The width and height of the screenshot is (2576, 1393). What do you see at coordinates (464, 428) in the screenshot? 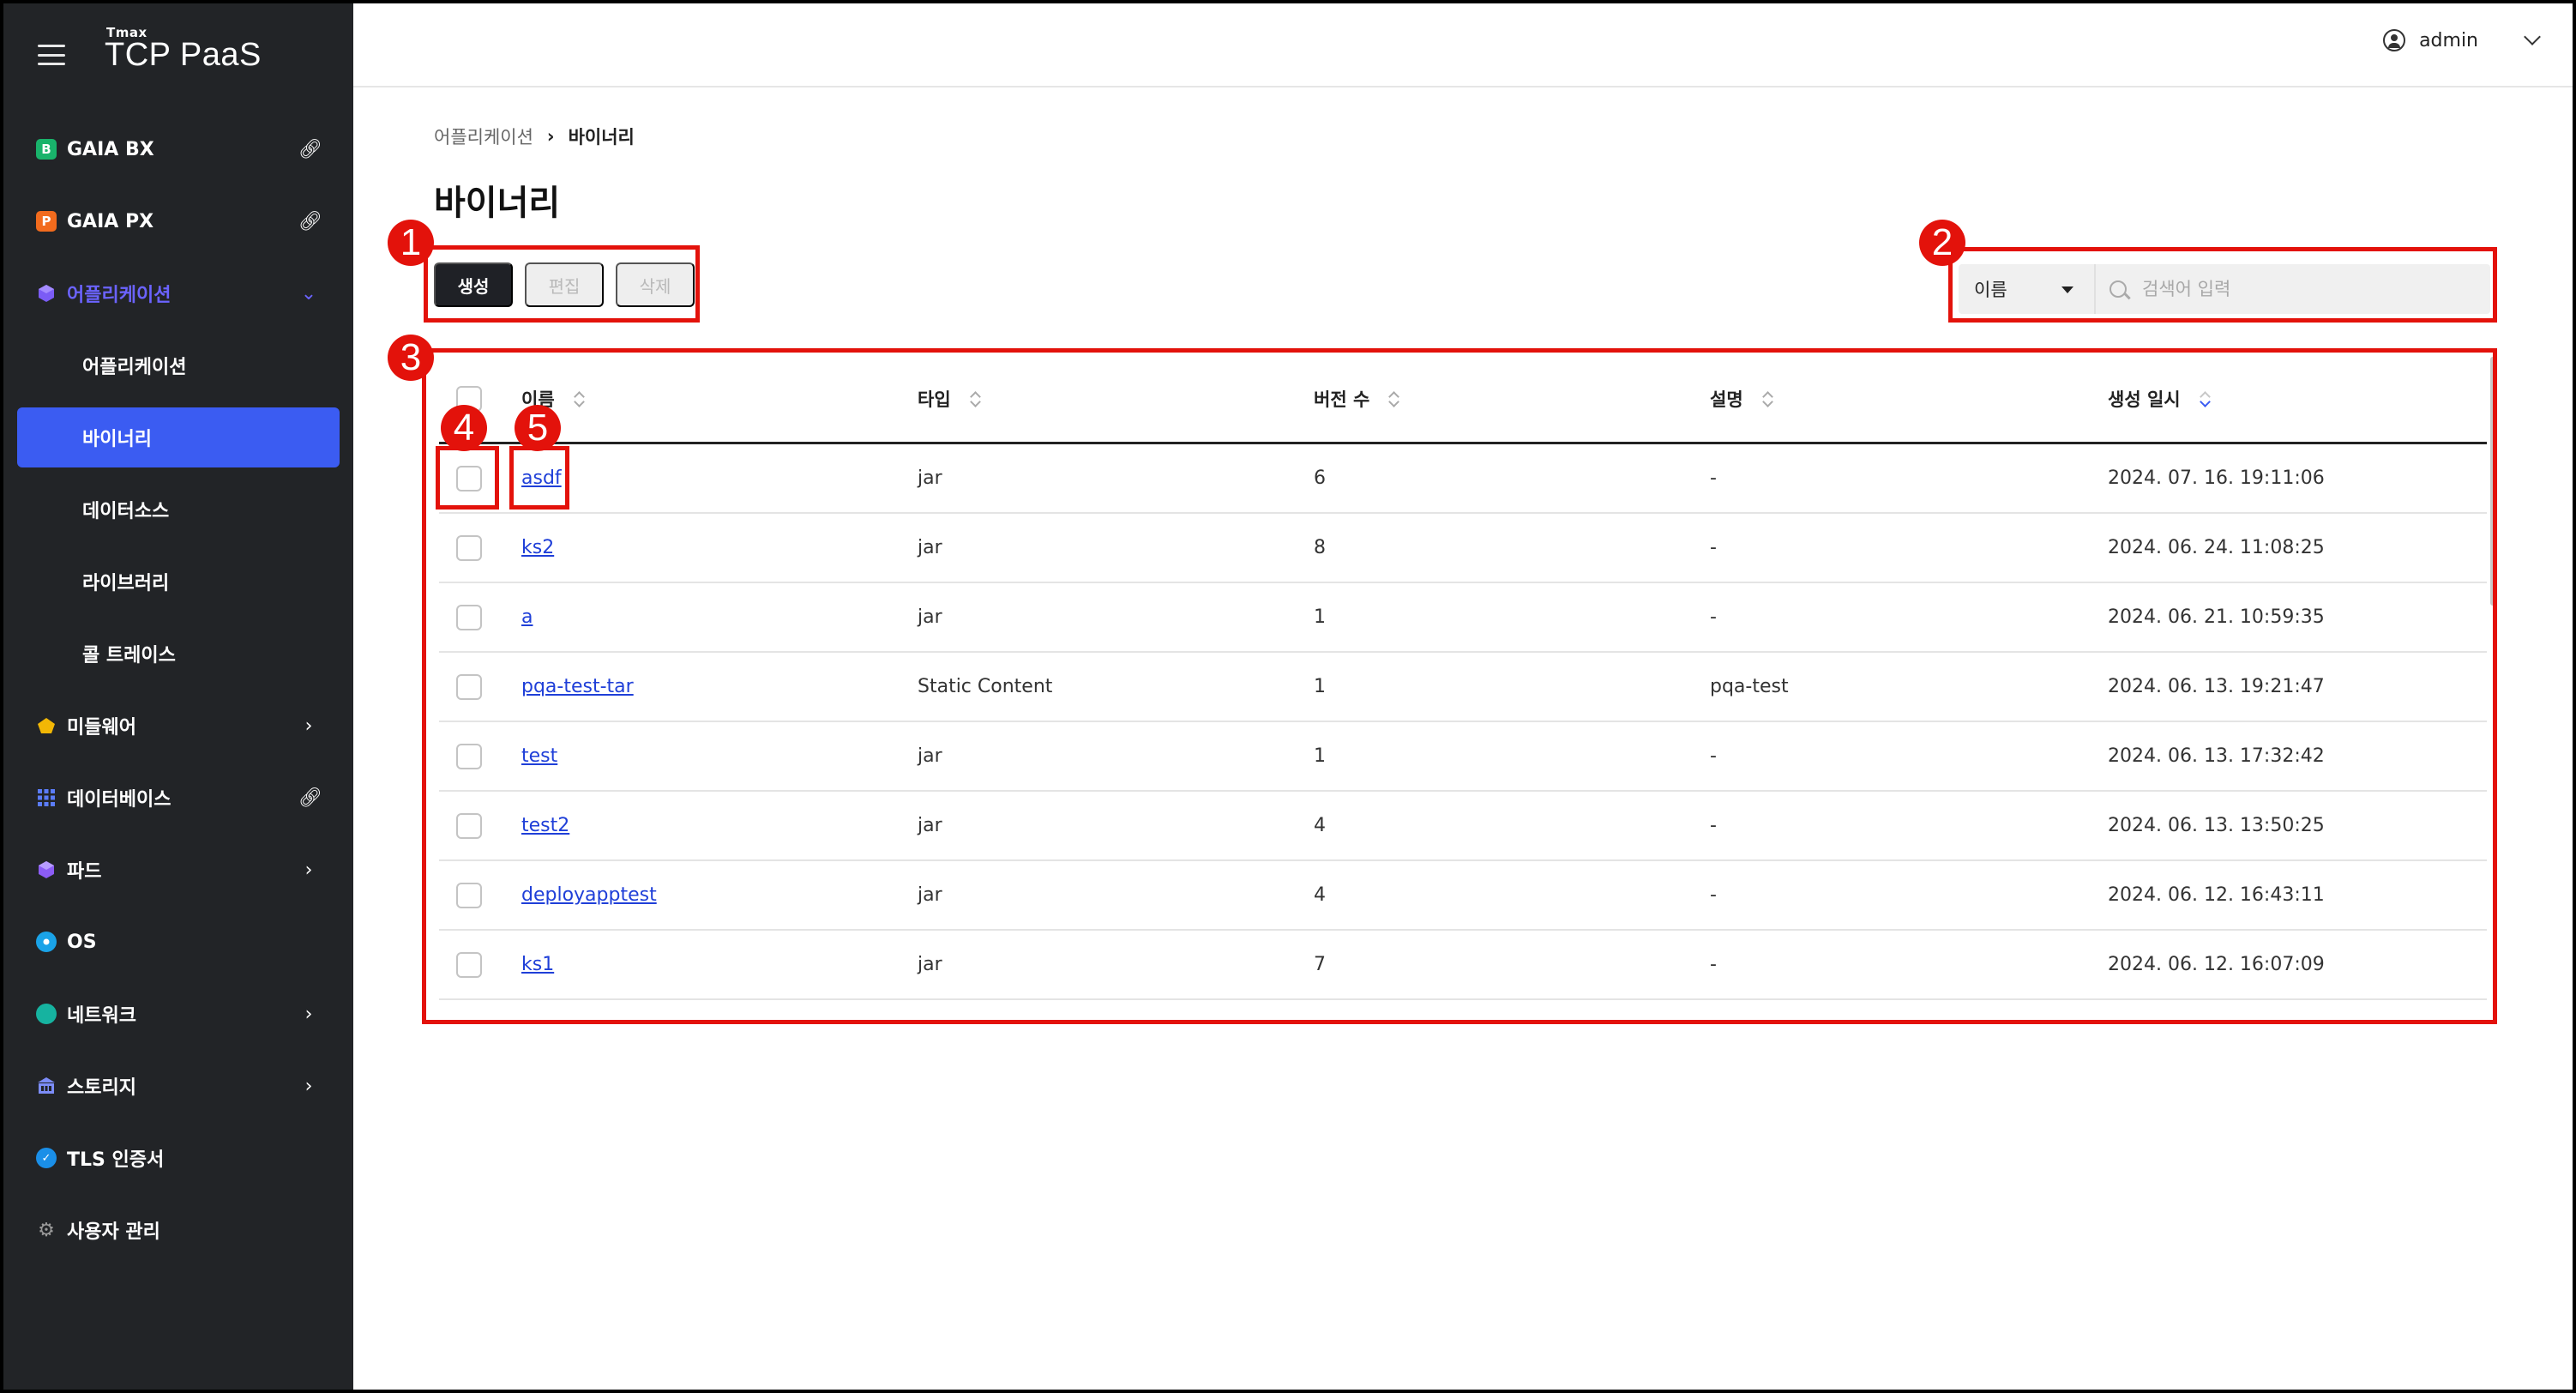
I see `annotation-badge-4: 4` at bounding box center [464, 428].